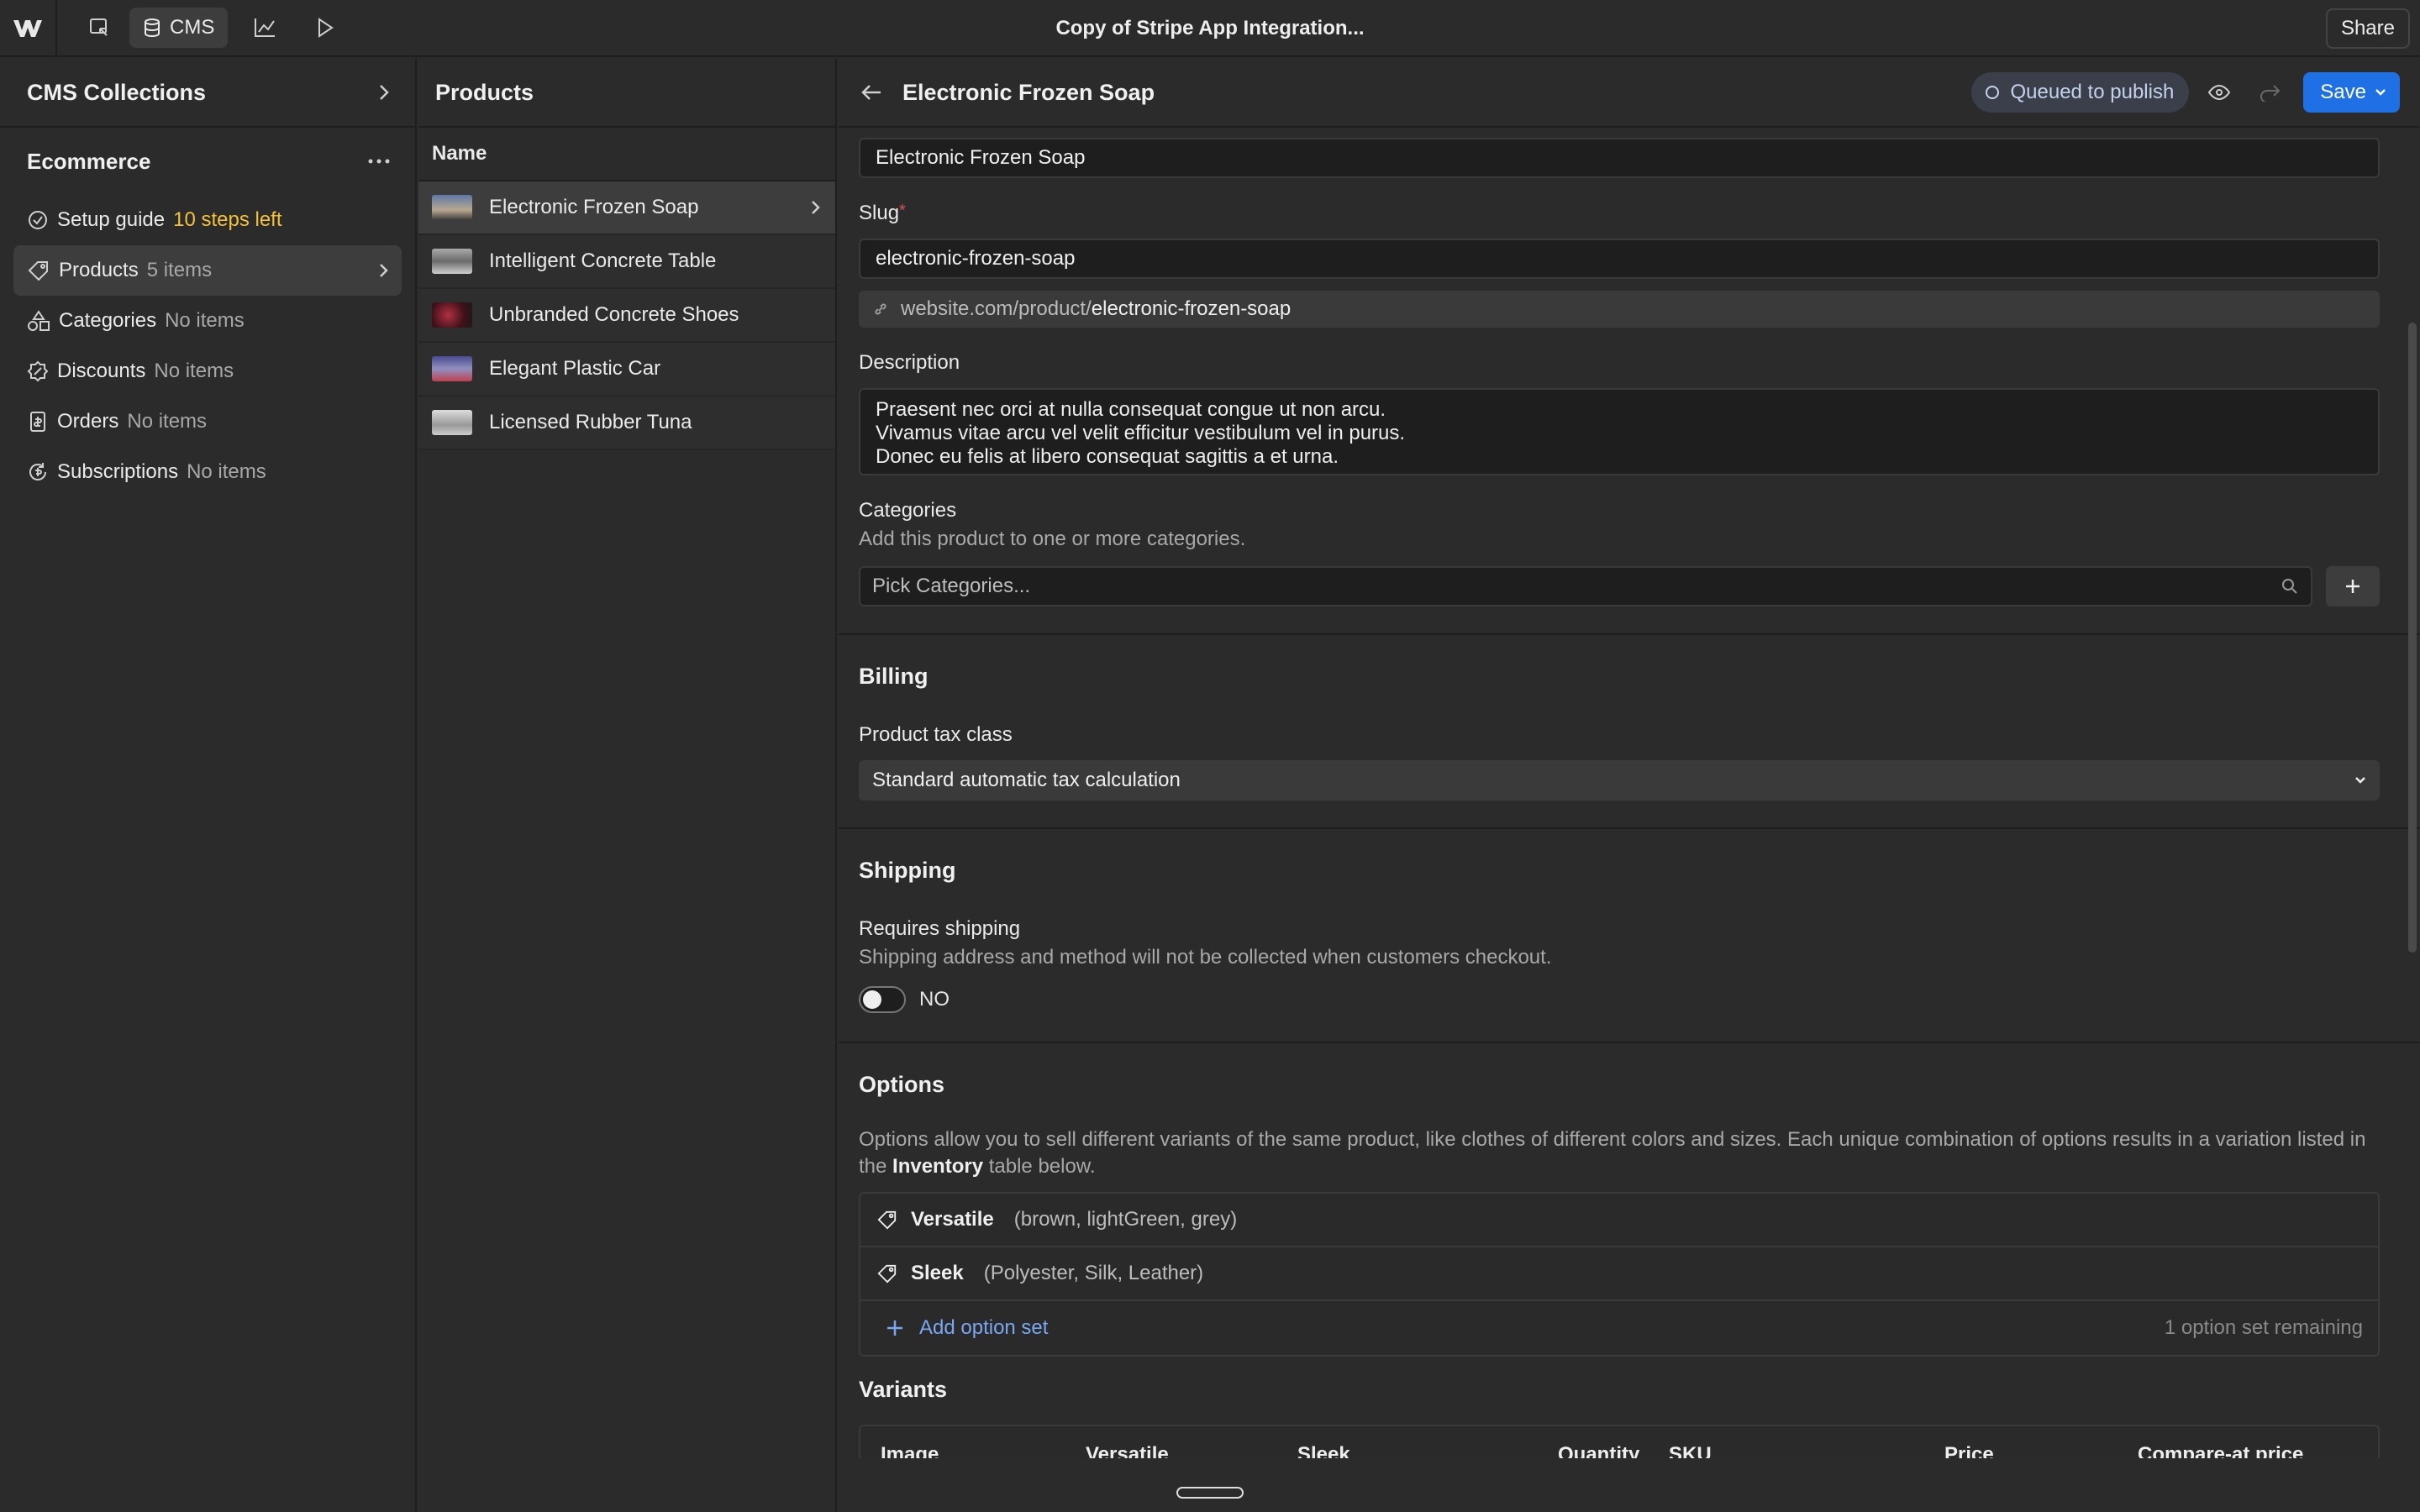 The height and width of the screenshot is (1512, 2420). I want to click on sidebar-item-products: Products 5 items, so click(207, 270).